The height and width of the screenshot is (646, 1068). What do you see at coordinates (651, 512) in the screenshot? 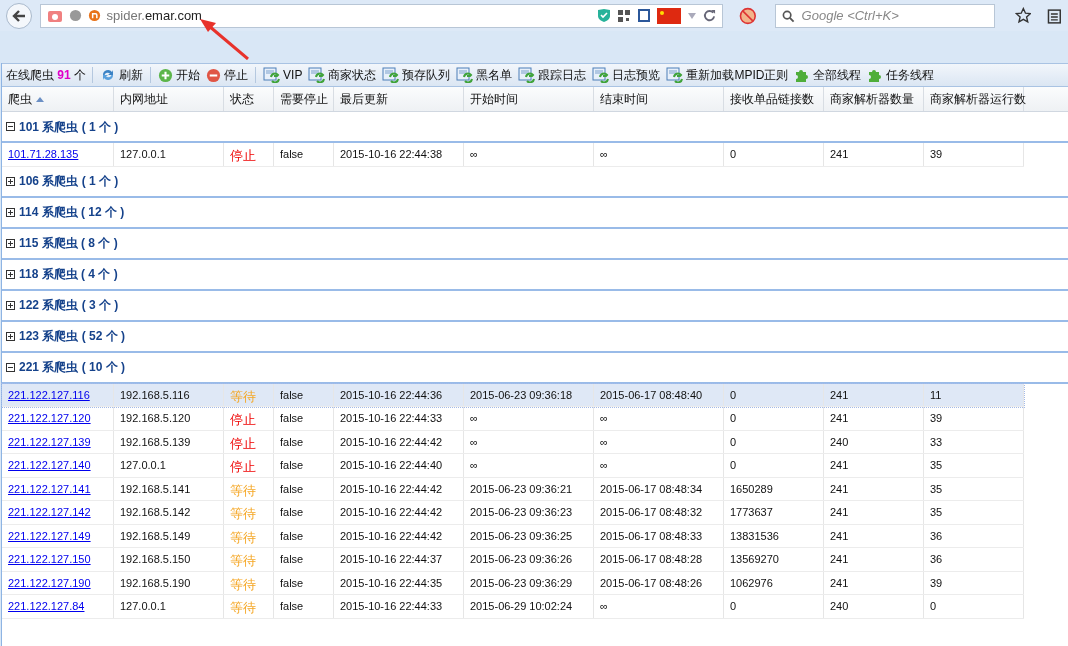
I see `table-cell-text: 2015-06-17 08:48:32` at bounding box center [651, 512].